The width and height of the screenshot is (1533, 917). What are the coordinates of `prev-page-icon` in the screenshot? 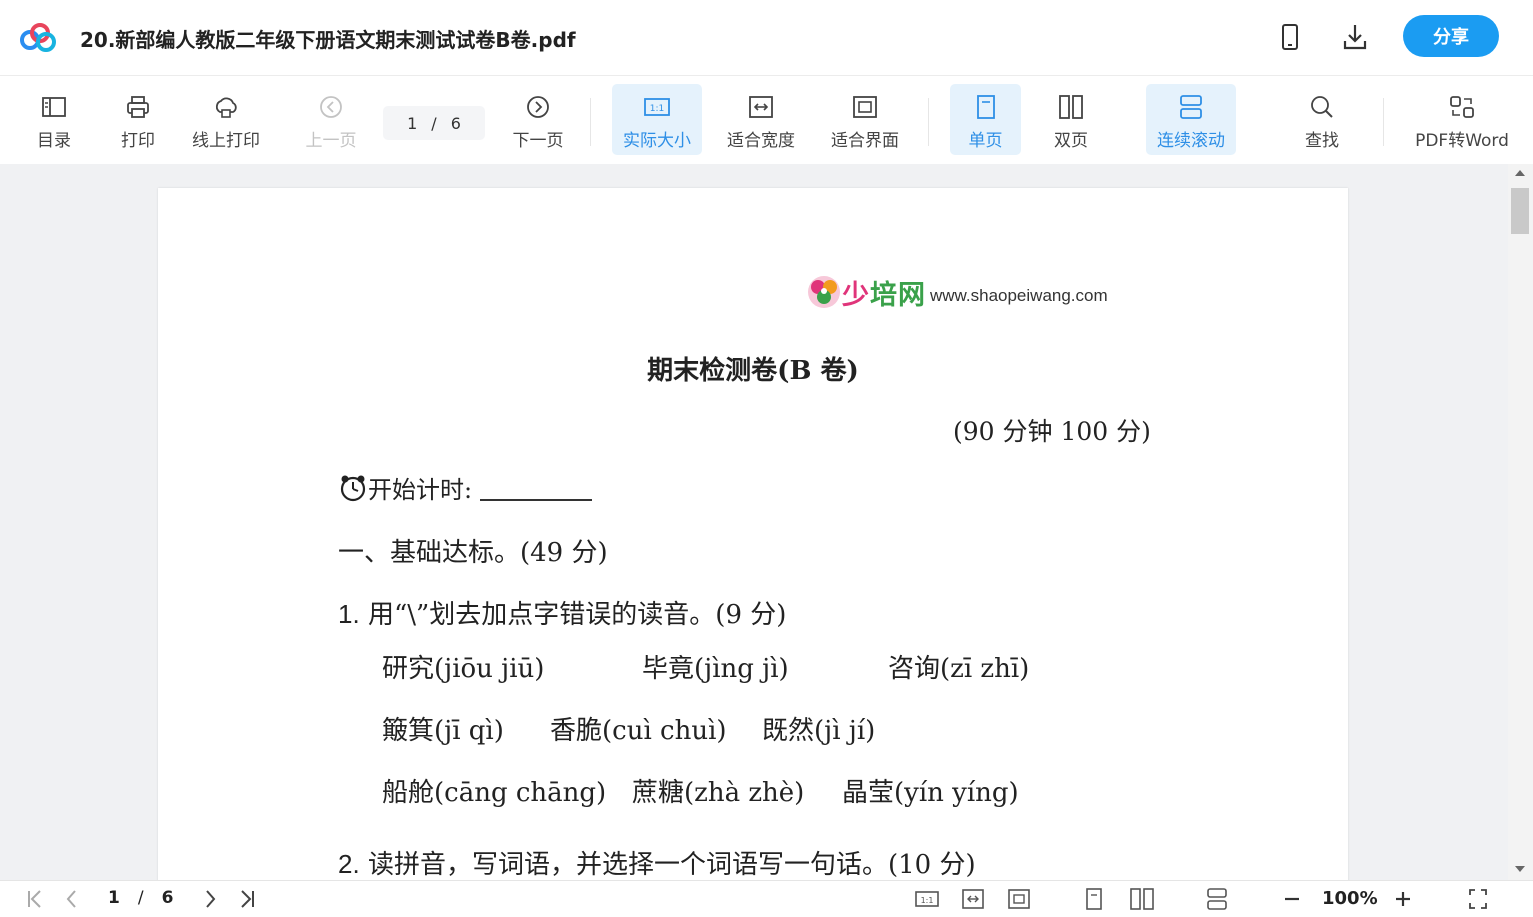 It's located at (72, 899).